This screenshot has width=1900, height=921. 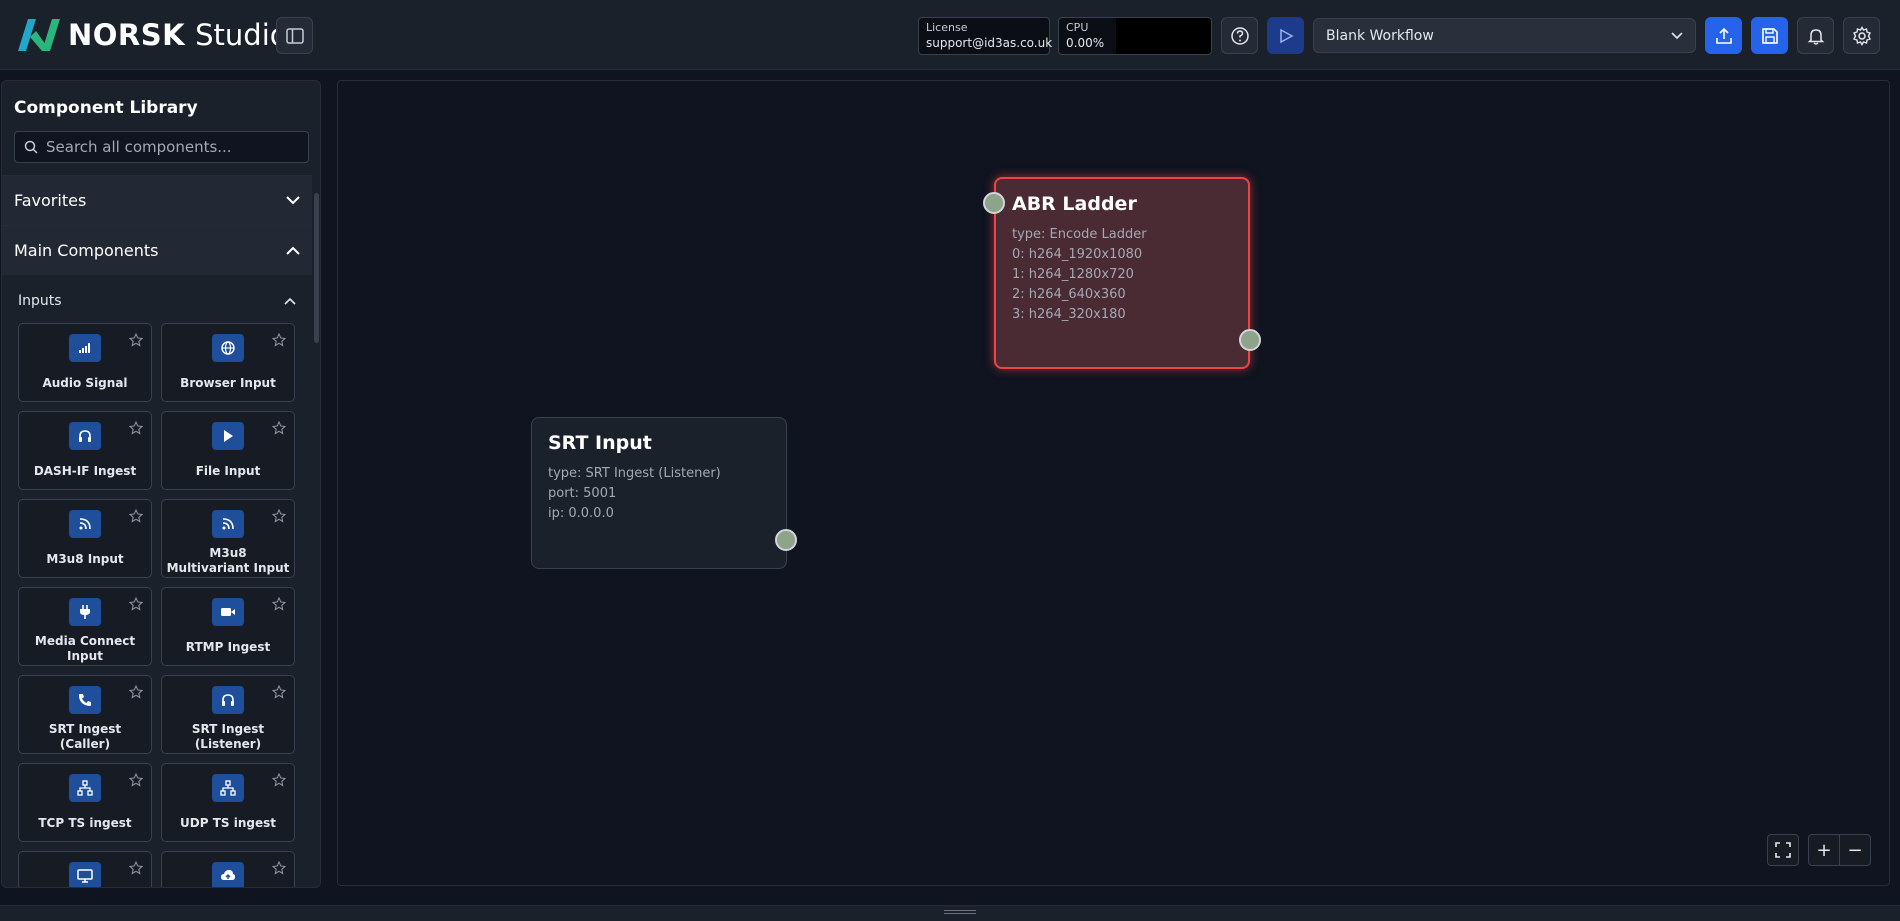 I want to click on component-search-input, so click(x=171, y=147).